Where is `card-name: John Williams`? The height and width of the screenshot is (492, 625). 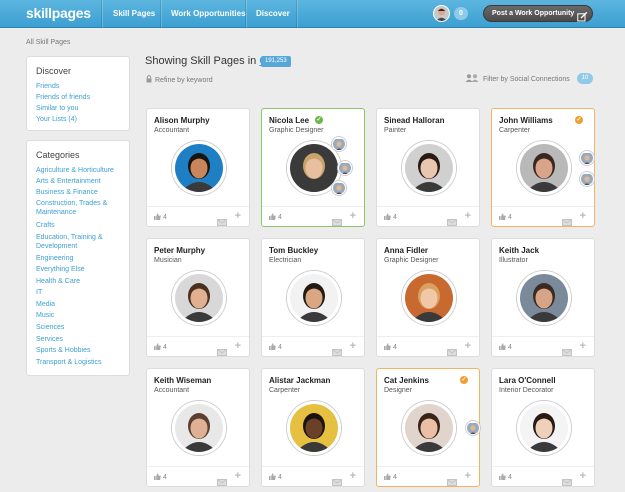 card-name: John Williams is located at coordinates (526, 120).